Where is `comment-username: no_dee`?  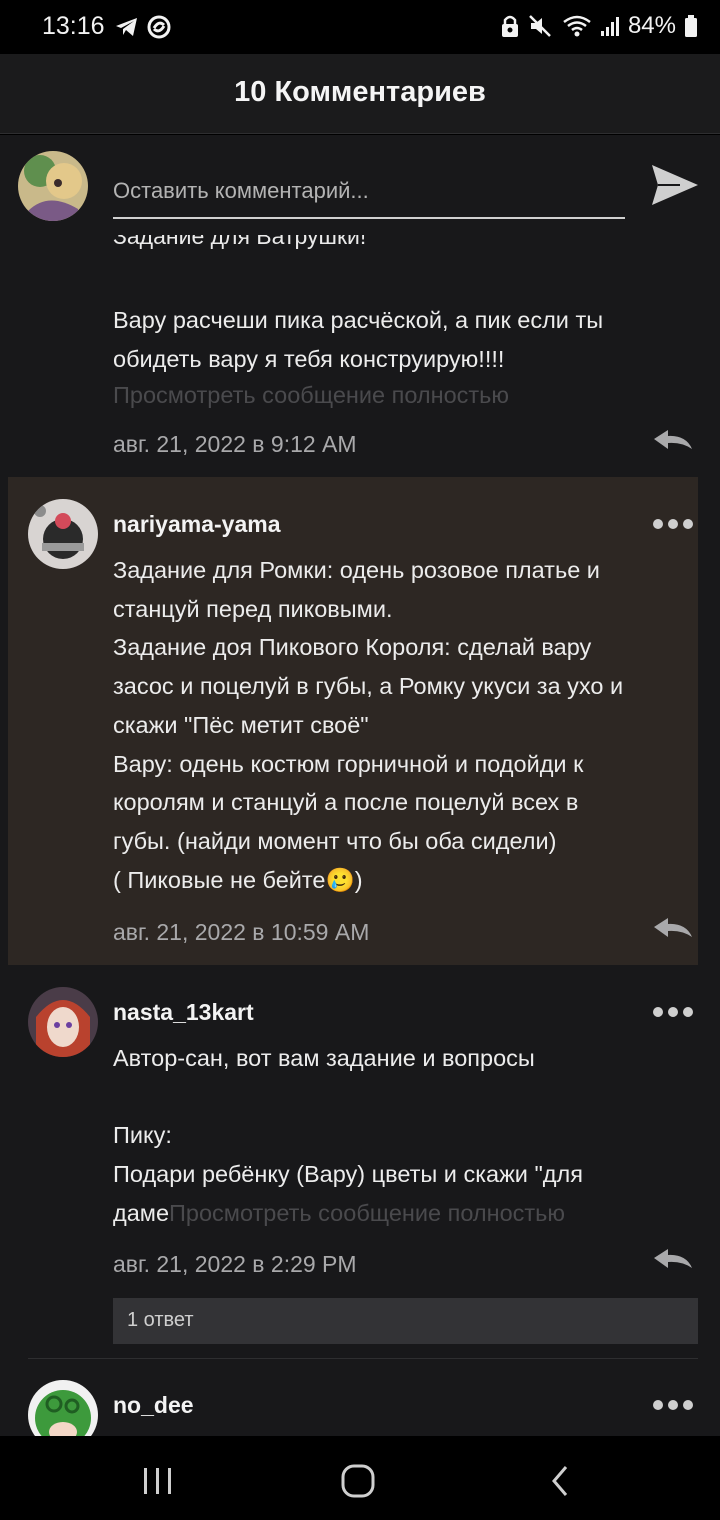 comment-username: no_dee is located at coordinates (153, 1405).